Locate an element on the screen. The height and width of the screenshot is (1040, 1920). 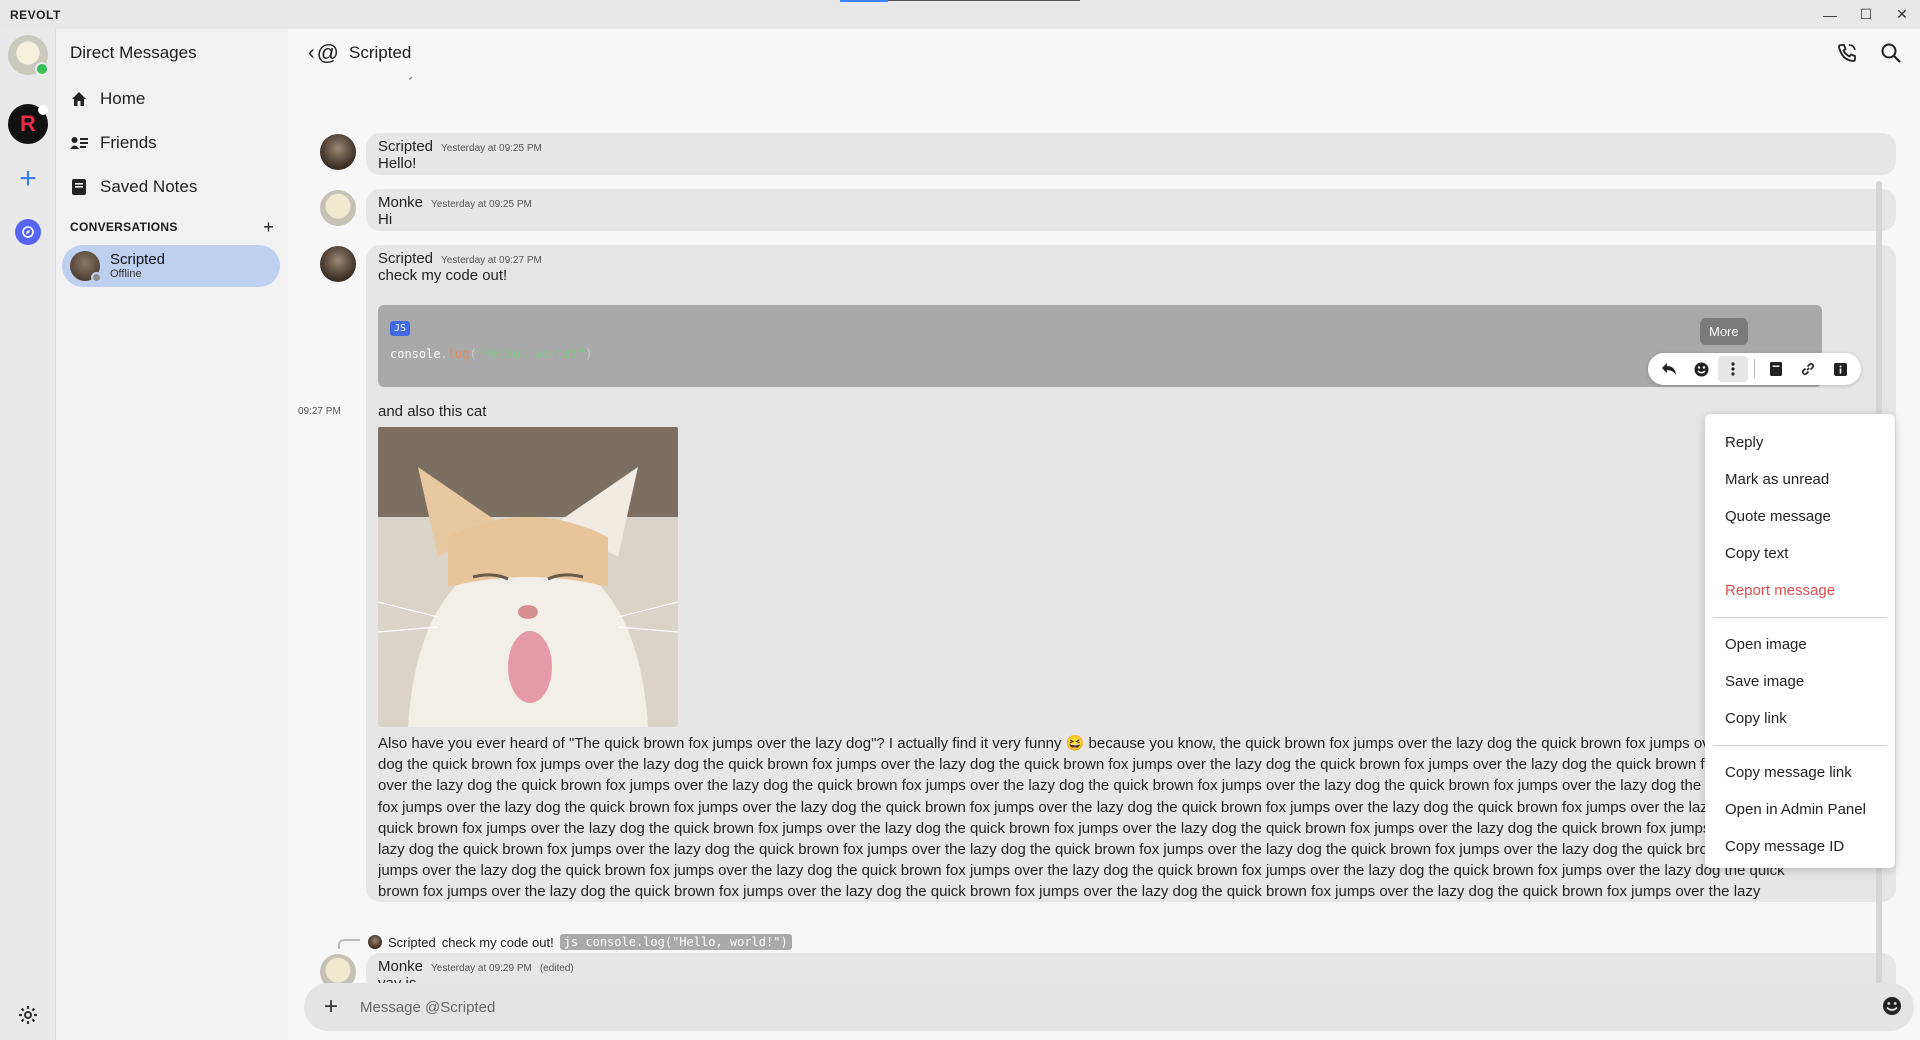
menu-item-copy-text: Copy text is located at coordinates (1800, 553).